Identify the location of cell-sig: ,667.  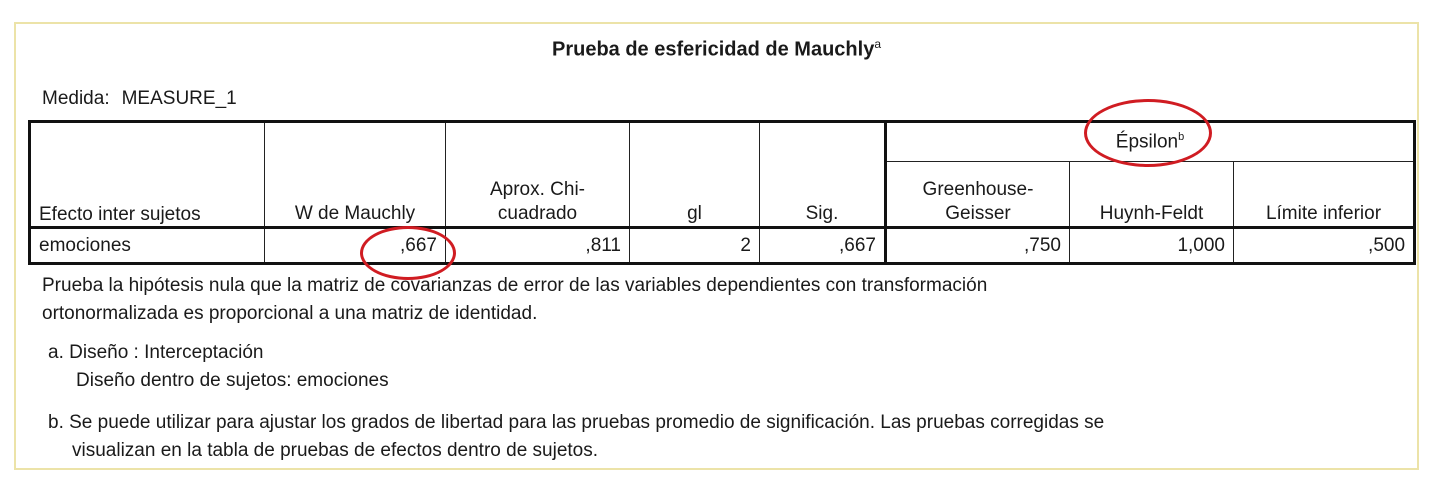
(822, 245).